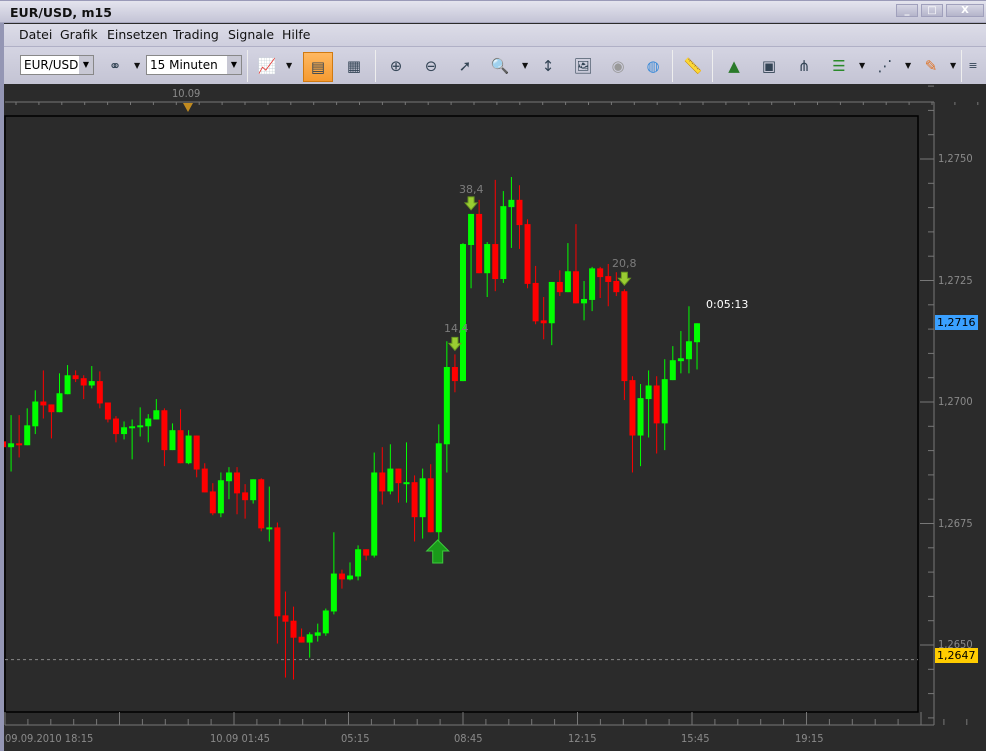  What do you see at coordinates (375, 66) in the screenshot?
I see `separator` at bounding box center [375, 66].